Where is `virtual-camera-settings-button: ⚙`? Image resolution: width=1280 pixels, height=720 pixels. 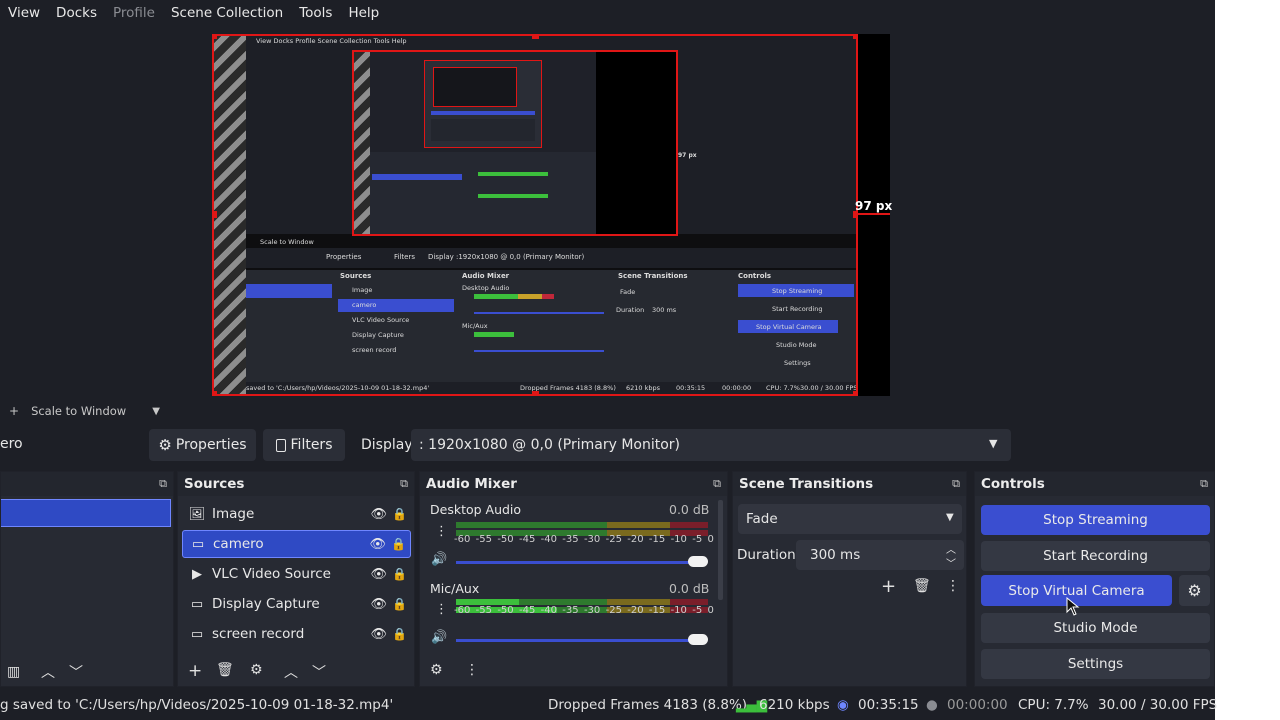 virtual-camera-settings-button: ⚙ is located at coordinates (1194, 590).